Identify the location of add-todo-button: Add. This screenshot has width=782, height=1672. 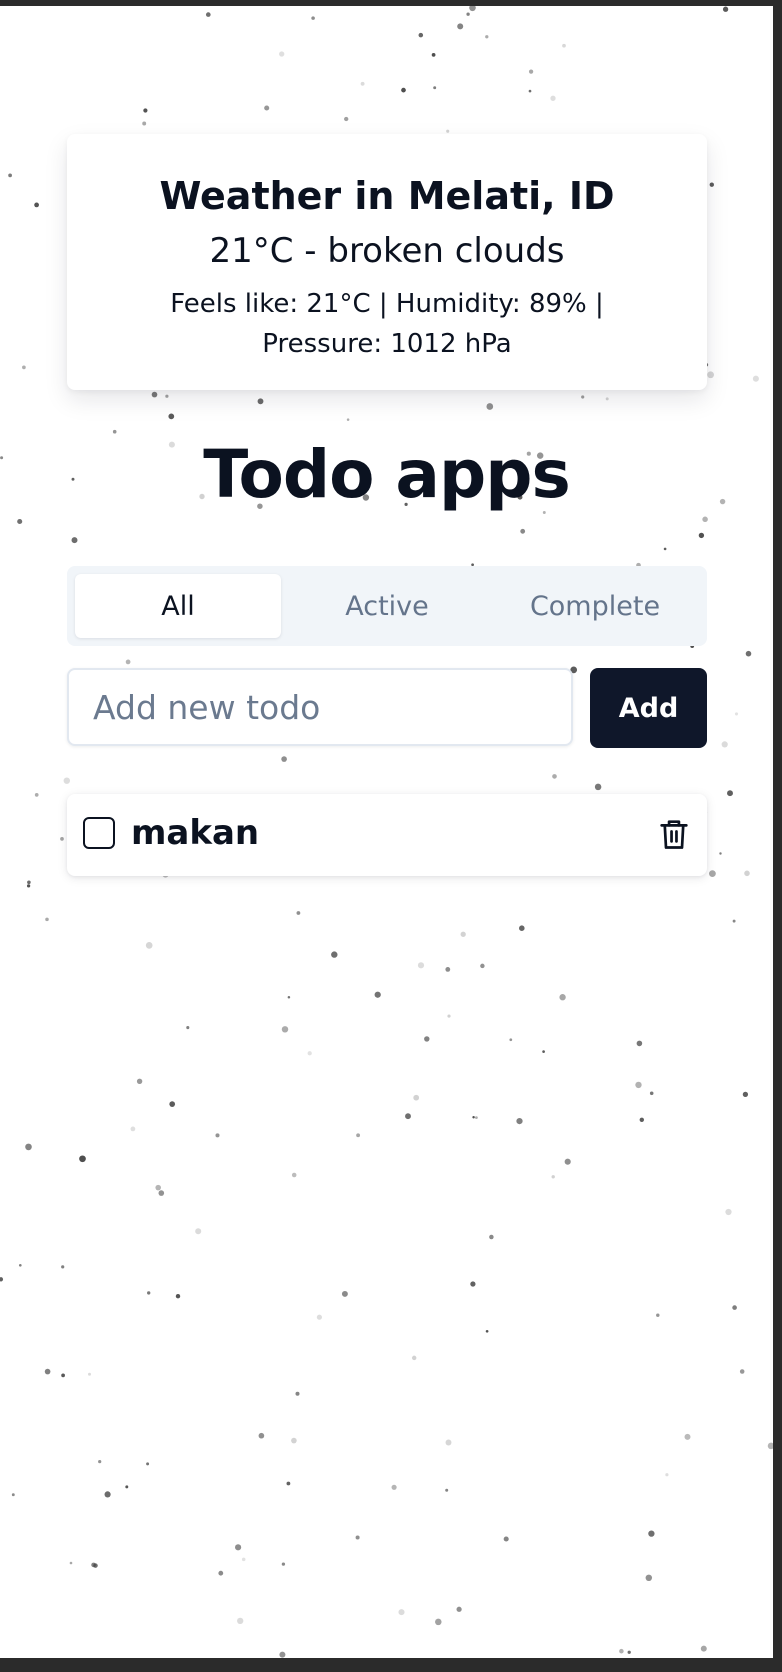
(648, 708).